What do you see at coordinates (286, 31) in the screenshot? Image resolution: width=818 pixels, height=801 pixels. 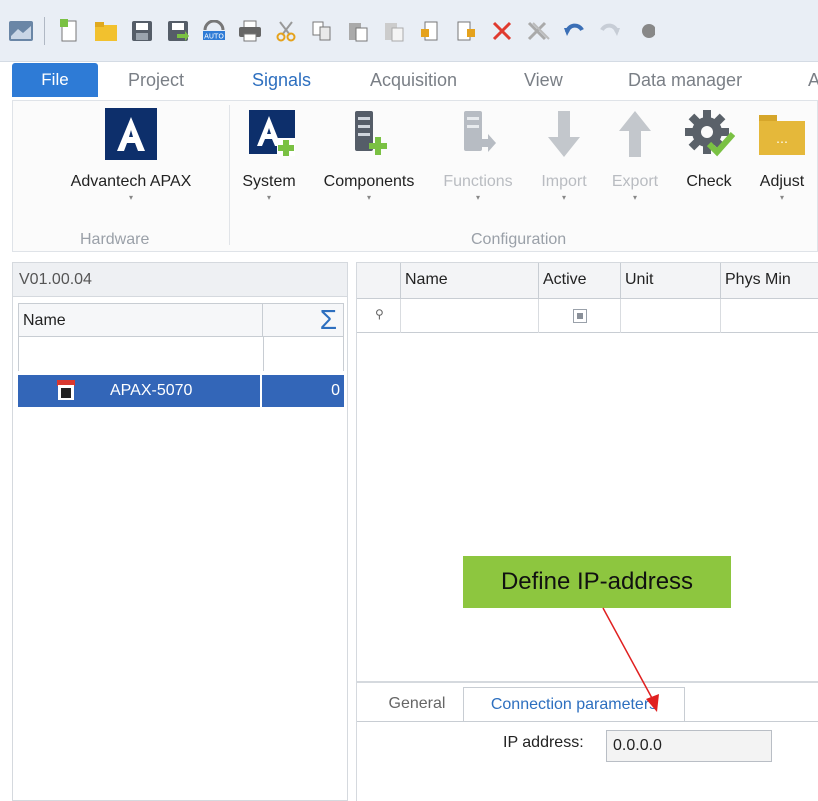 I see `cut-icon` at bounding box center [286, 31].